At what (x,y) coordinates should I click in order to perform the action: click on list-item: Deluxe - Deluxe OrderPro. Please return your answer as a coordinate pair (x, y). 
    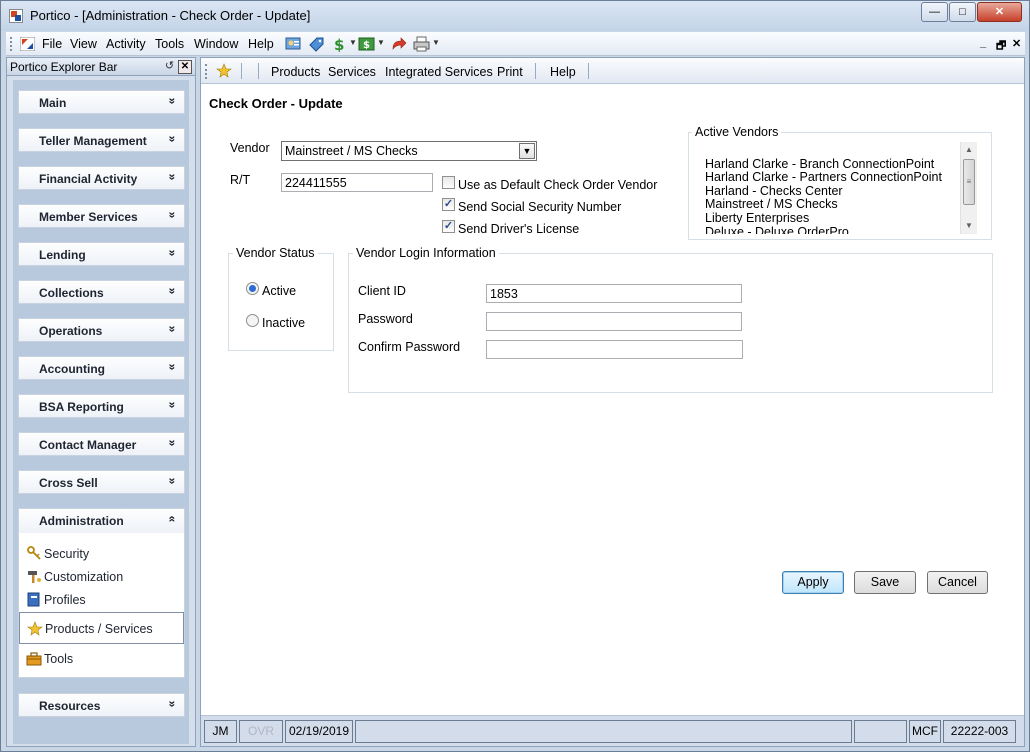
    Looking at the image, I should click on (777, 229).